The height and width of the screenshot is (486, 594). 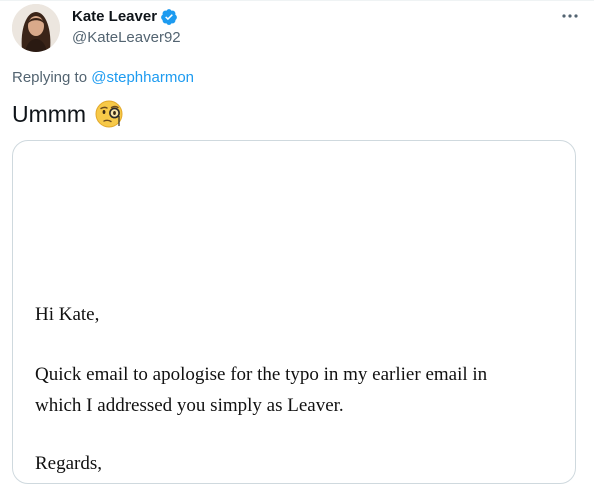 I want to click on avatar, so click(x=36, y=28).